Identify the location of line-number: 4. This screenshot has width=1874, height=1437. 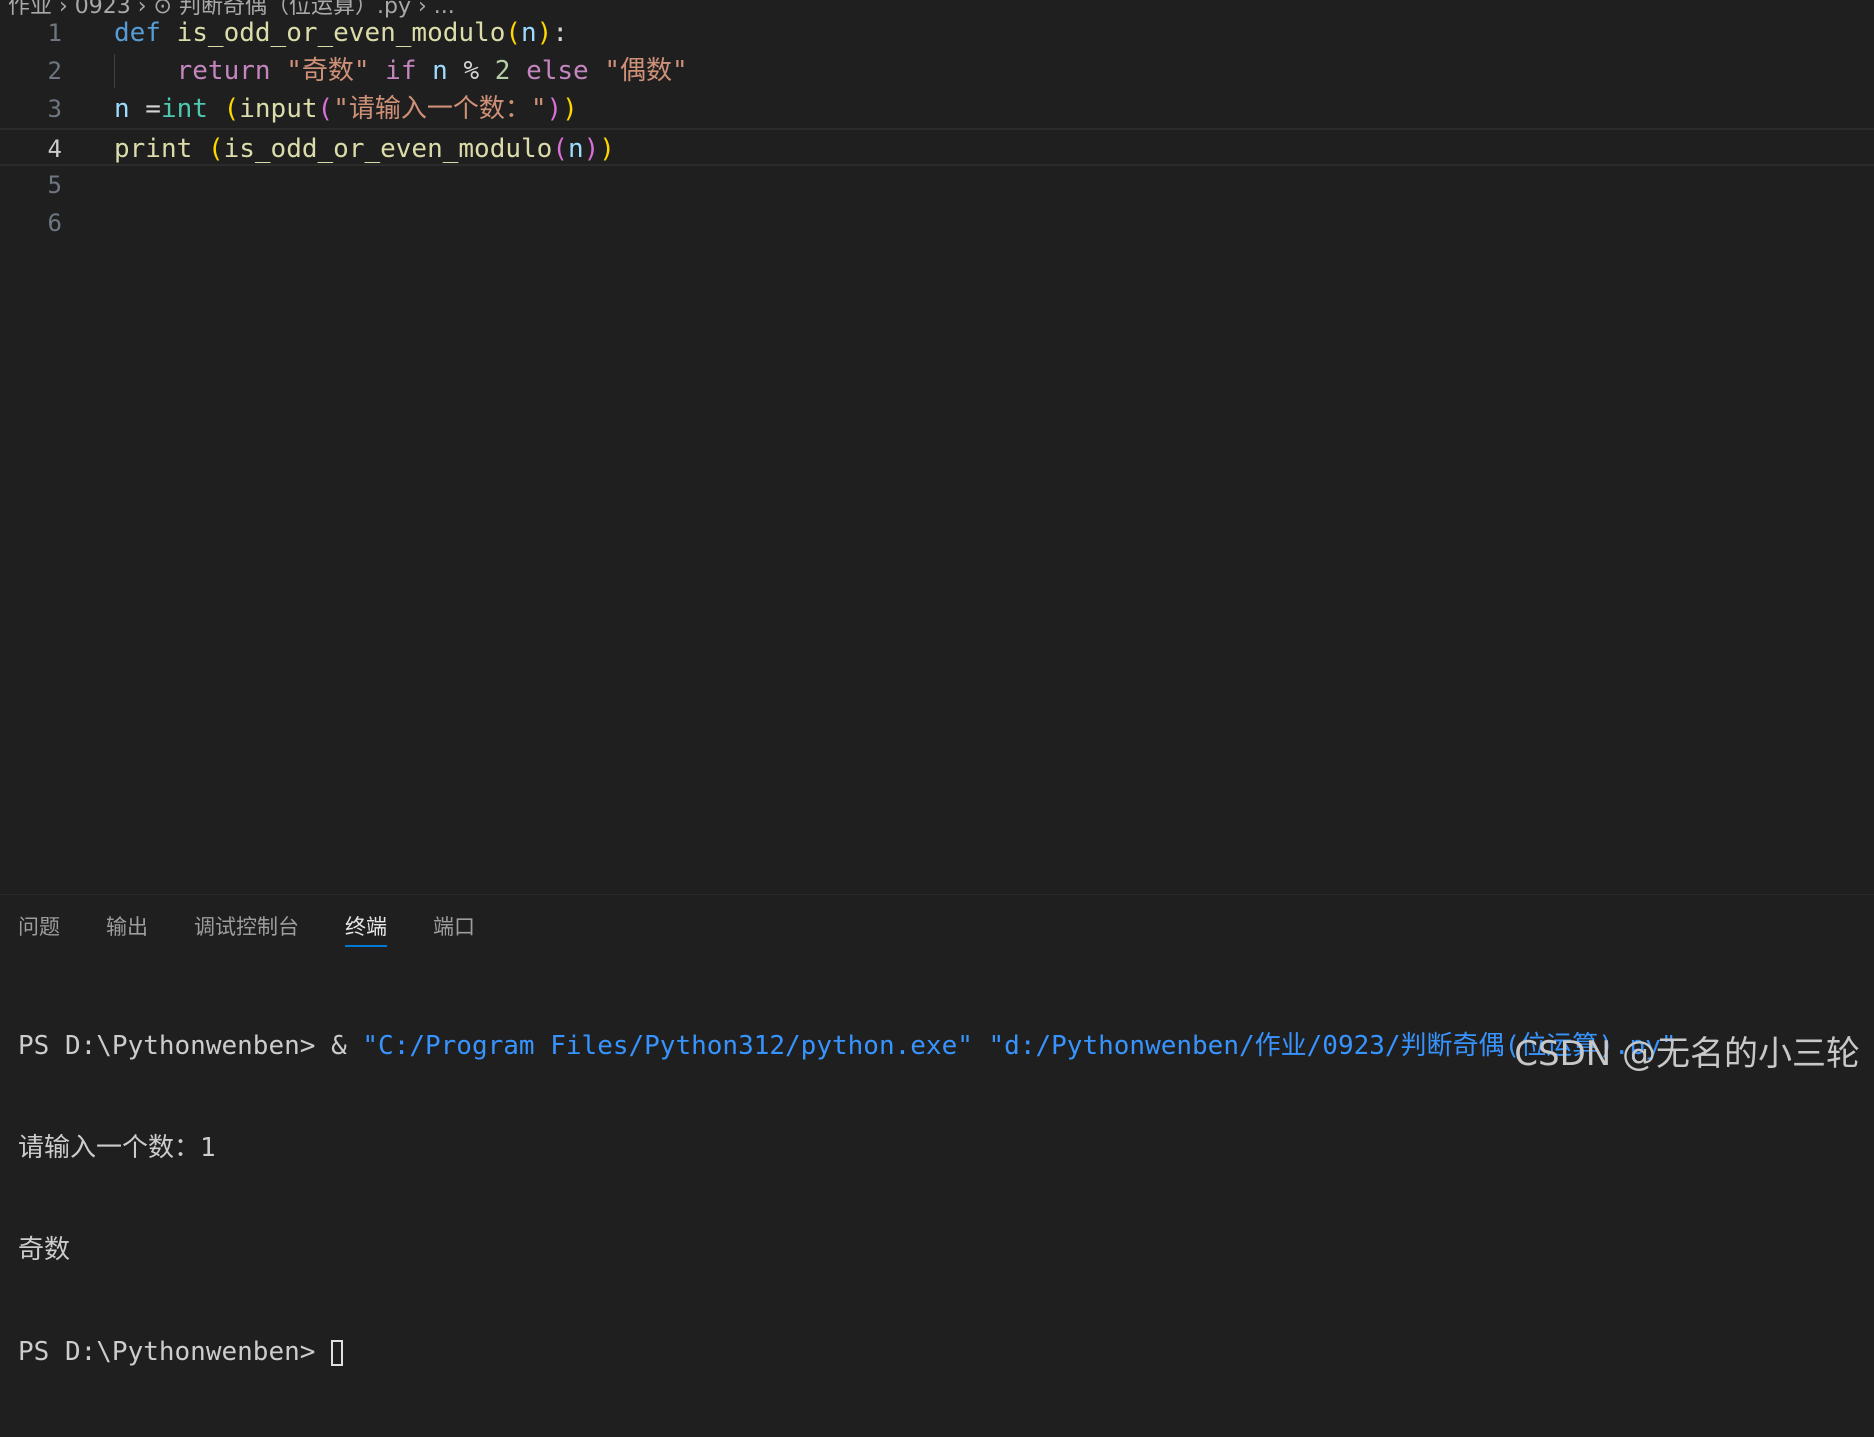
(54, 149).